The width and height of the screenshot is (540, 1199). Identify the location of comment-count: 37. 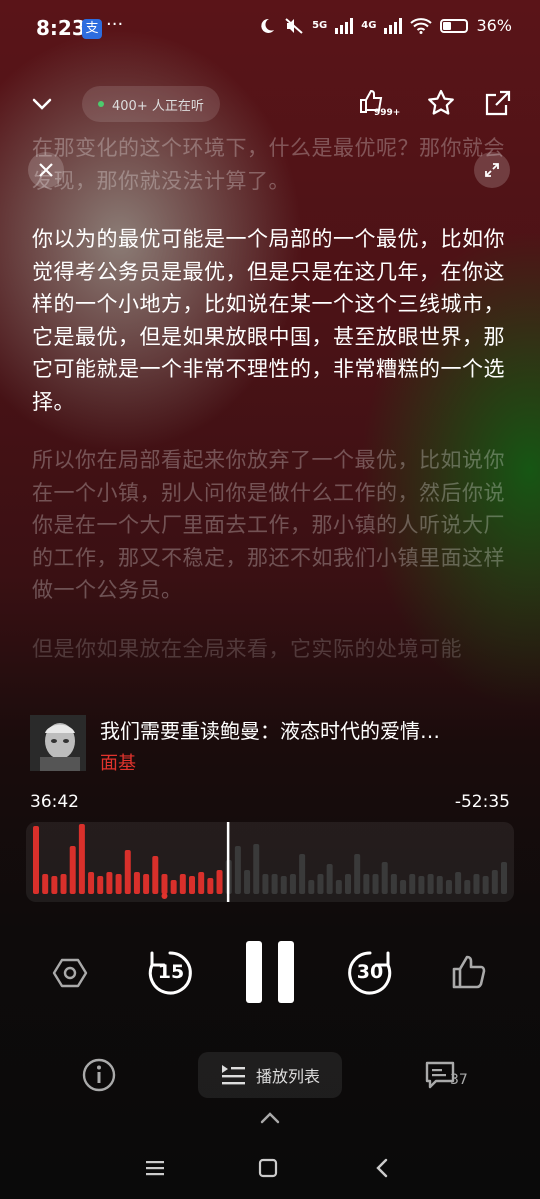
(459, 1080).